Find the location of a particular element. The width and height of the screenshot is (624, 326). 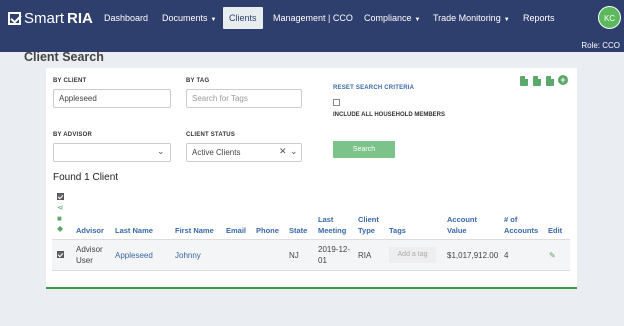

nav-management-cco: Management | CCO is located at coordinates (313, 18).